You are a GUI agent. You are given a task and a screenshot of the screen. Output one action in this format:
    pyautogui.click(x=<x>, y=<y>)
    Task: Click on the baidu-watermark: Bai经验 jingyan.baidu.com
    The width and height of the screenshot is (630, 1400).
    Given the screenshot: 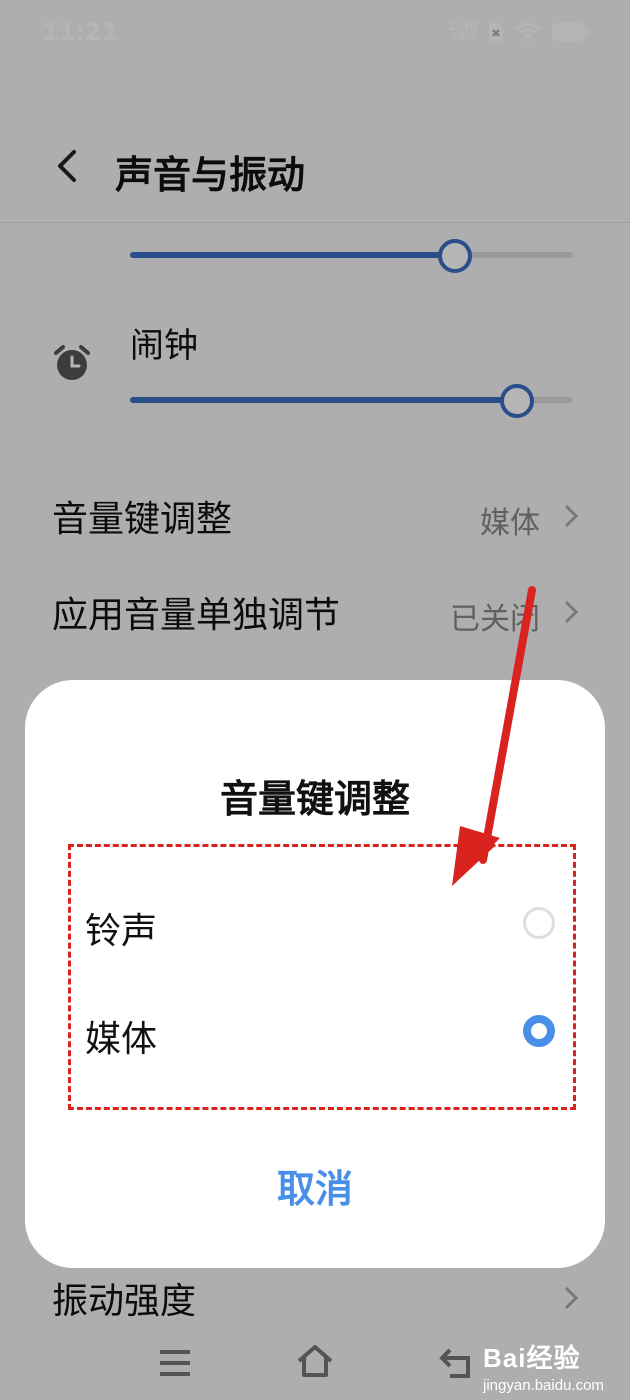 What is the action you would take?
    pyautogui.click(x=543, y=1366)
    